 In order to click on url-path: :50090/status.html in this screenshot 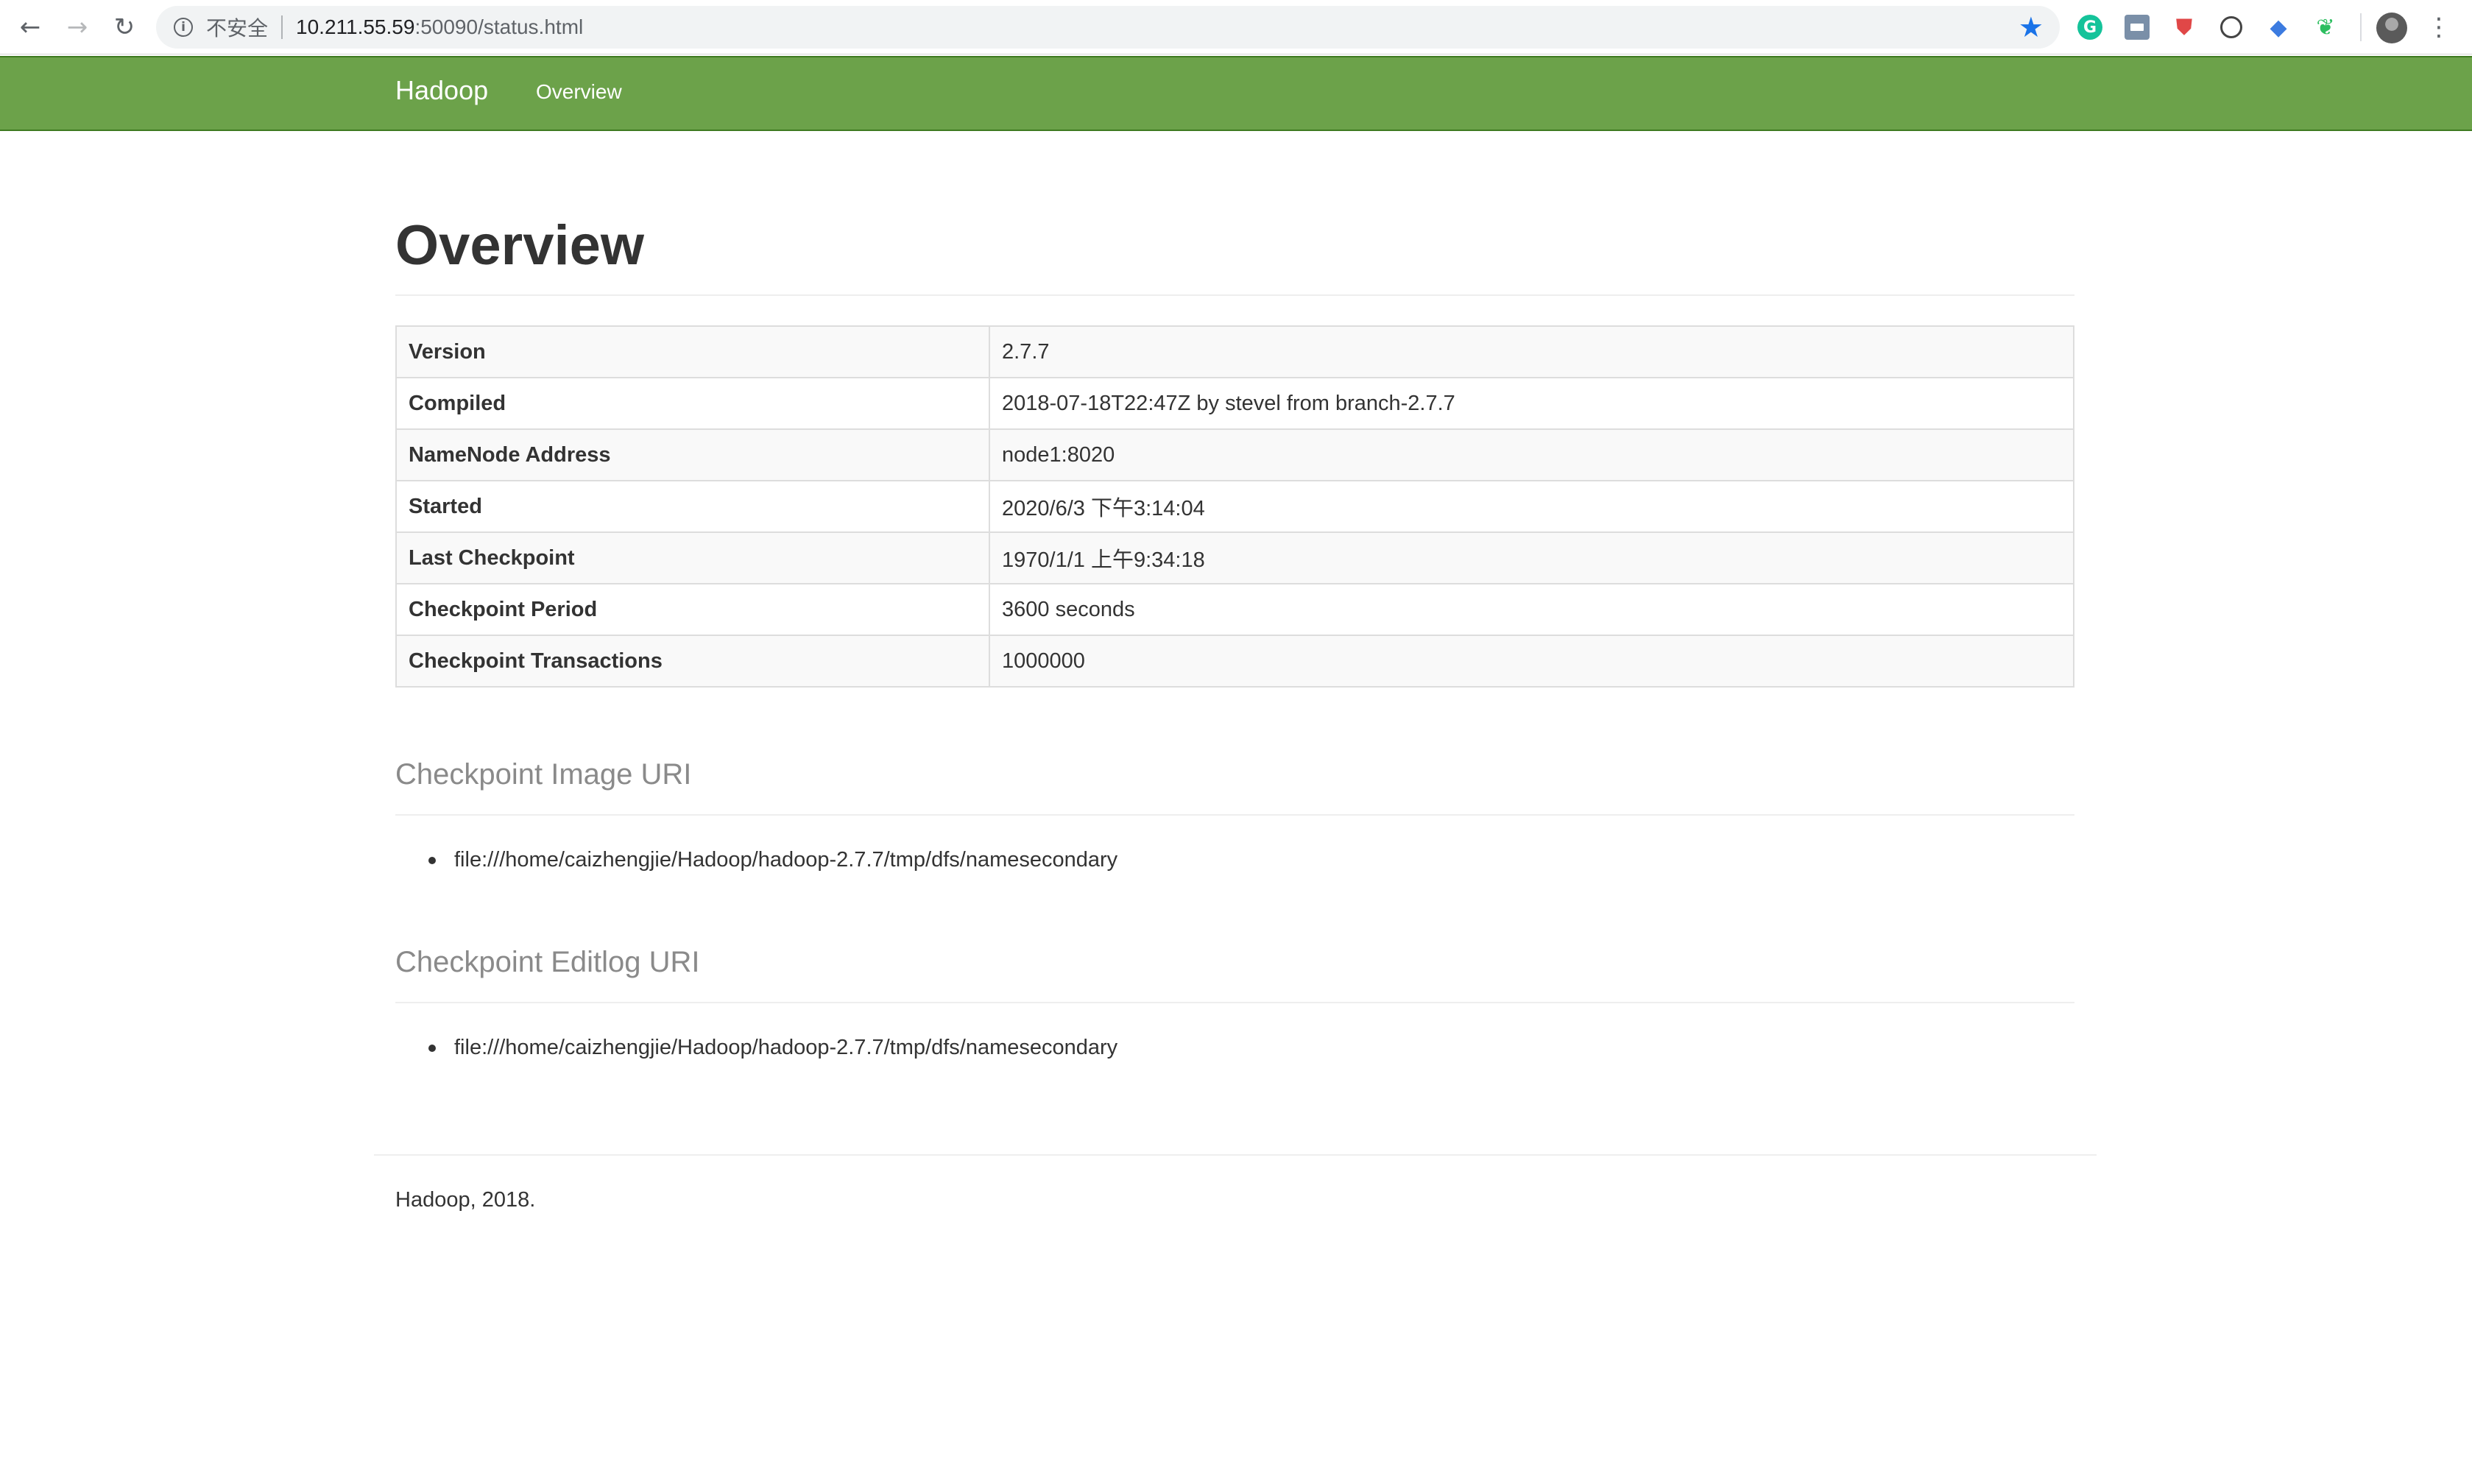, I will do `click(498, 27)`.